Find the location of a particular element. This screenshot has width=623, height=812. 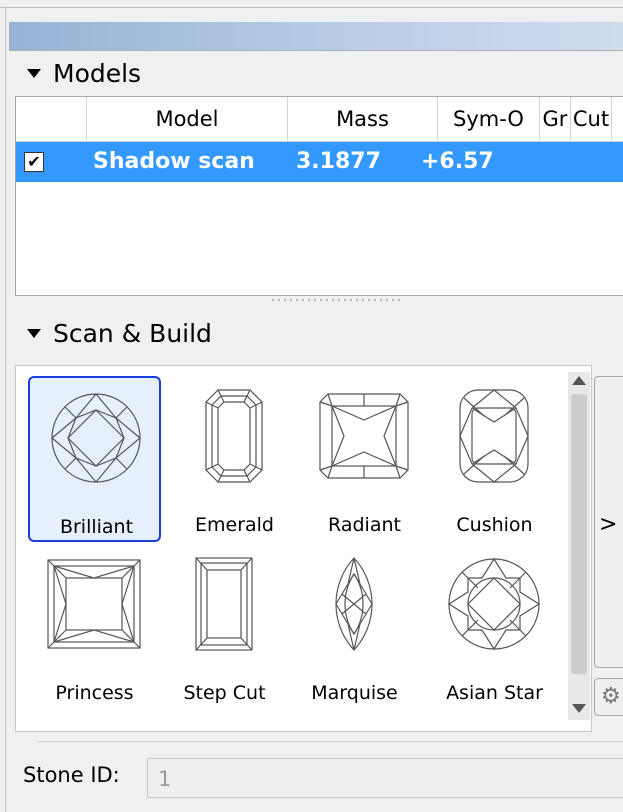

separator is located at coordinates (330, 741).